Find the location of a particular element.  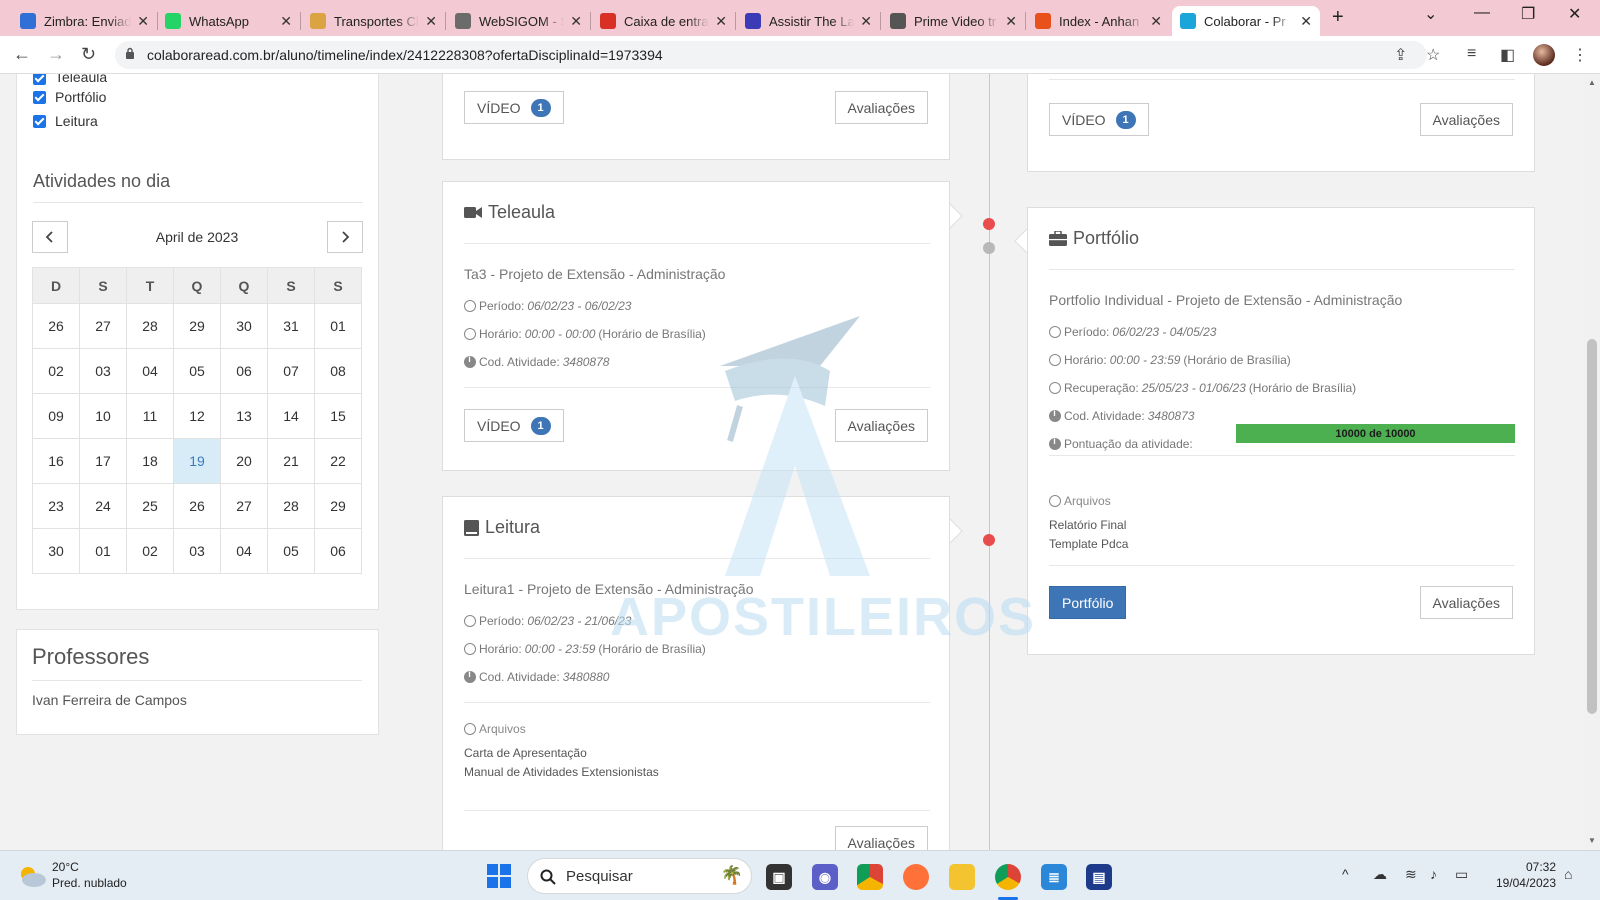

calendar-next-button is located at coordinates (345, 237).